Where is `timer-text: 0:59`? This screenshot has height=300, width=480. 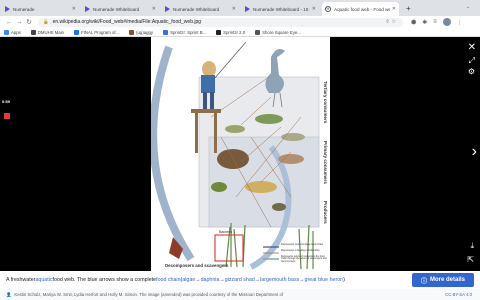 timer-text: 0:59 is located at coordinates (6, 101).